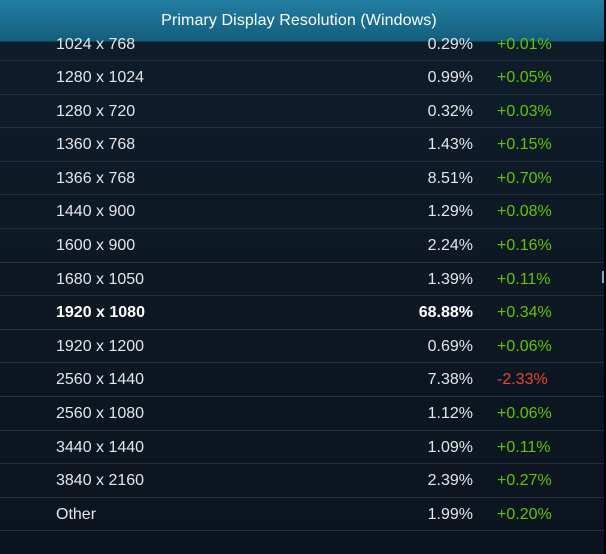 The width and height of the screenshot is (606, 554). What do you see at coordinates (450, 514) in the screenshot?
I see `share-percent: 1.99%` at bounding box center [450, 514].